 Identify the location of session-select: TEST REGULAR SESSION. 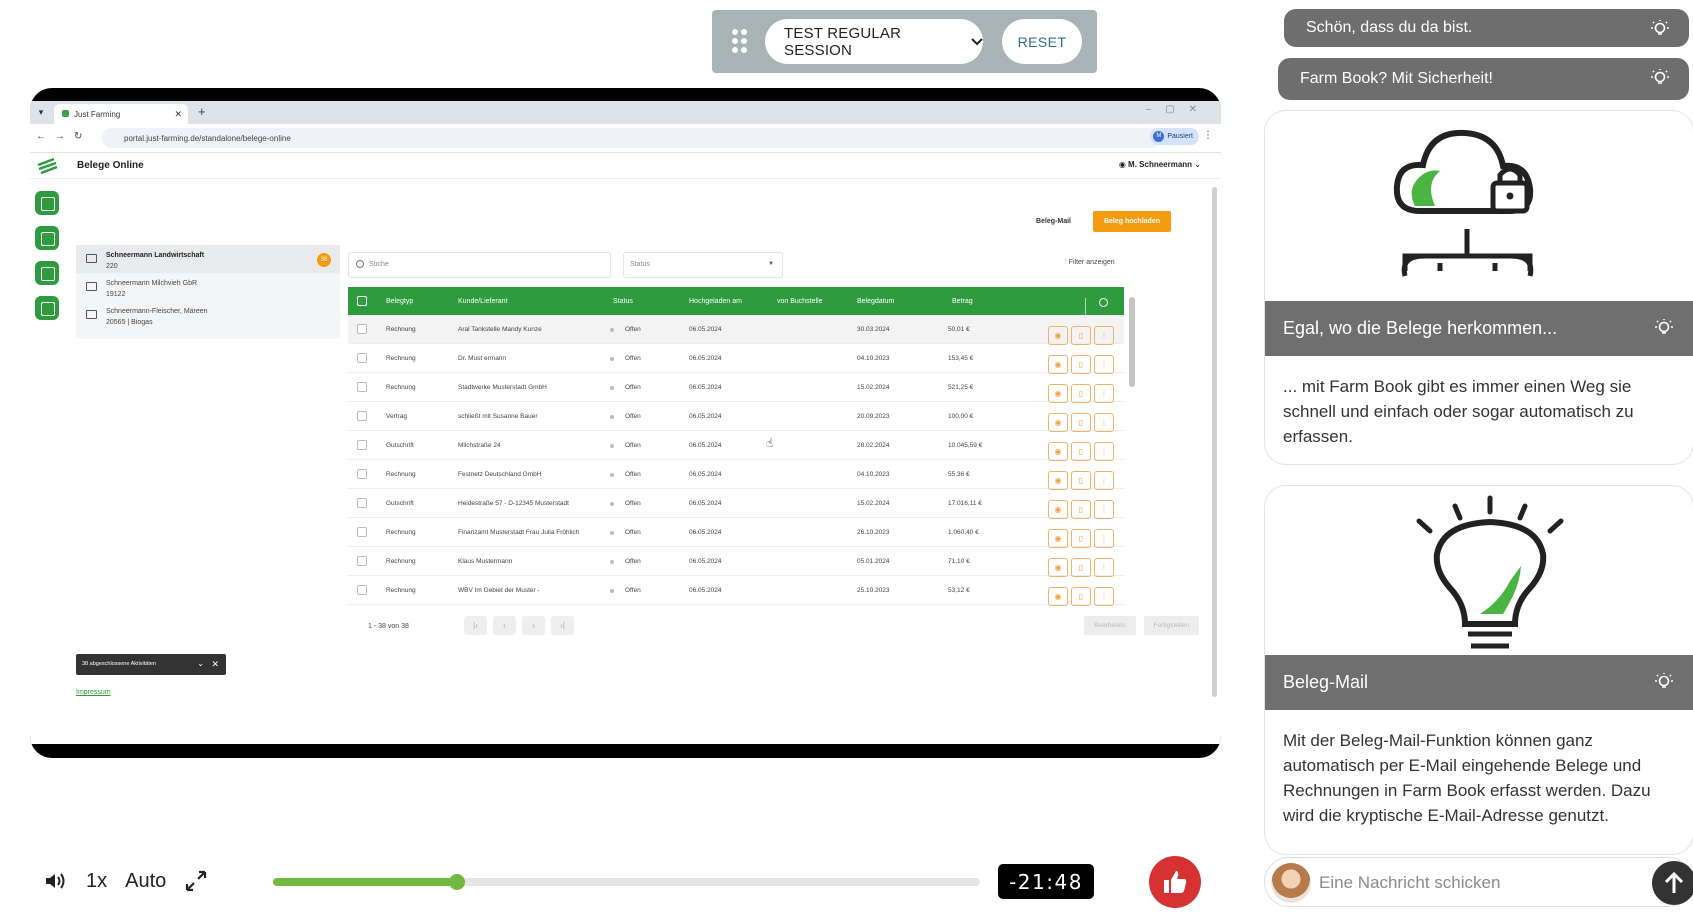
(874, 41).